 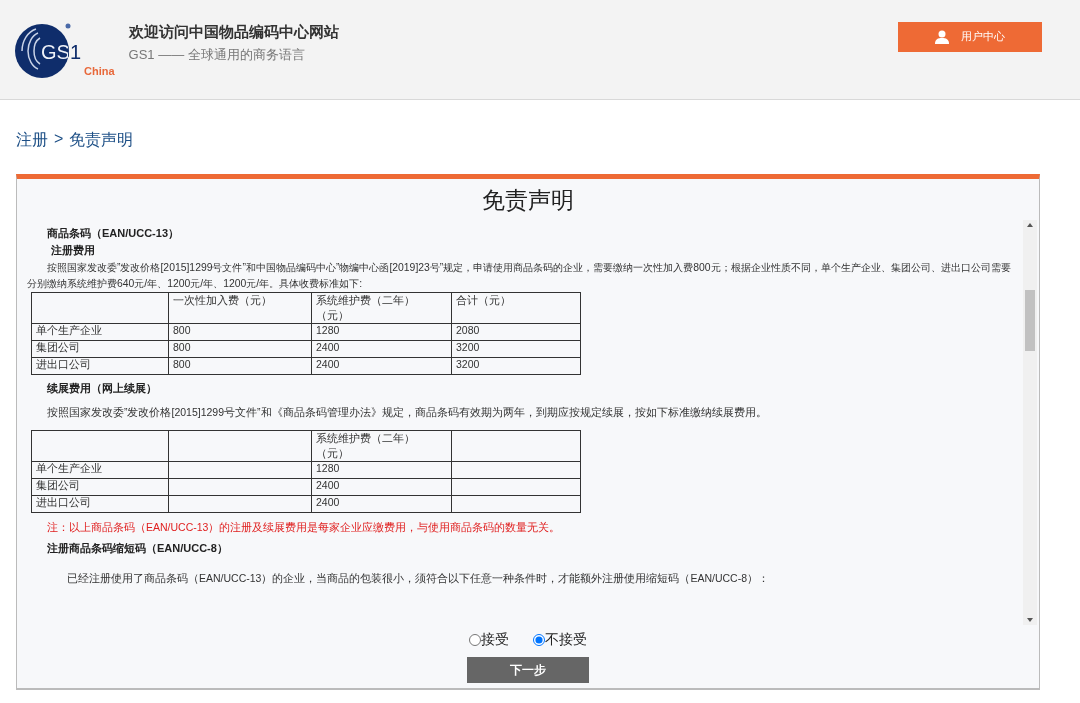 I want to click on logo-region-text: China, so click(x=99, y=70).